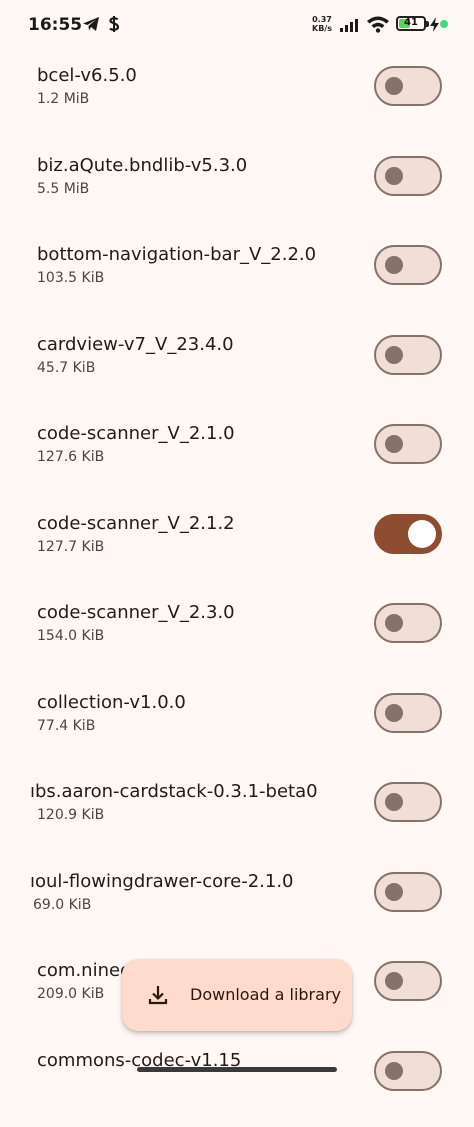  I want to click on library-name: cardview-v7_V_23.4.0, so click(135, 344).